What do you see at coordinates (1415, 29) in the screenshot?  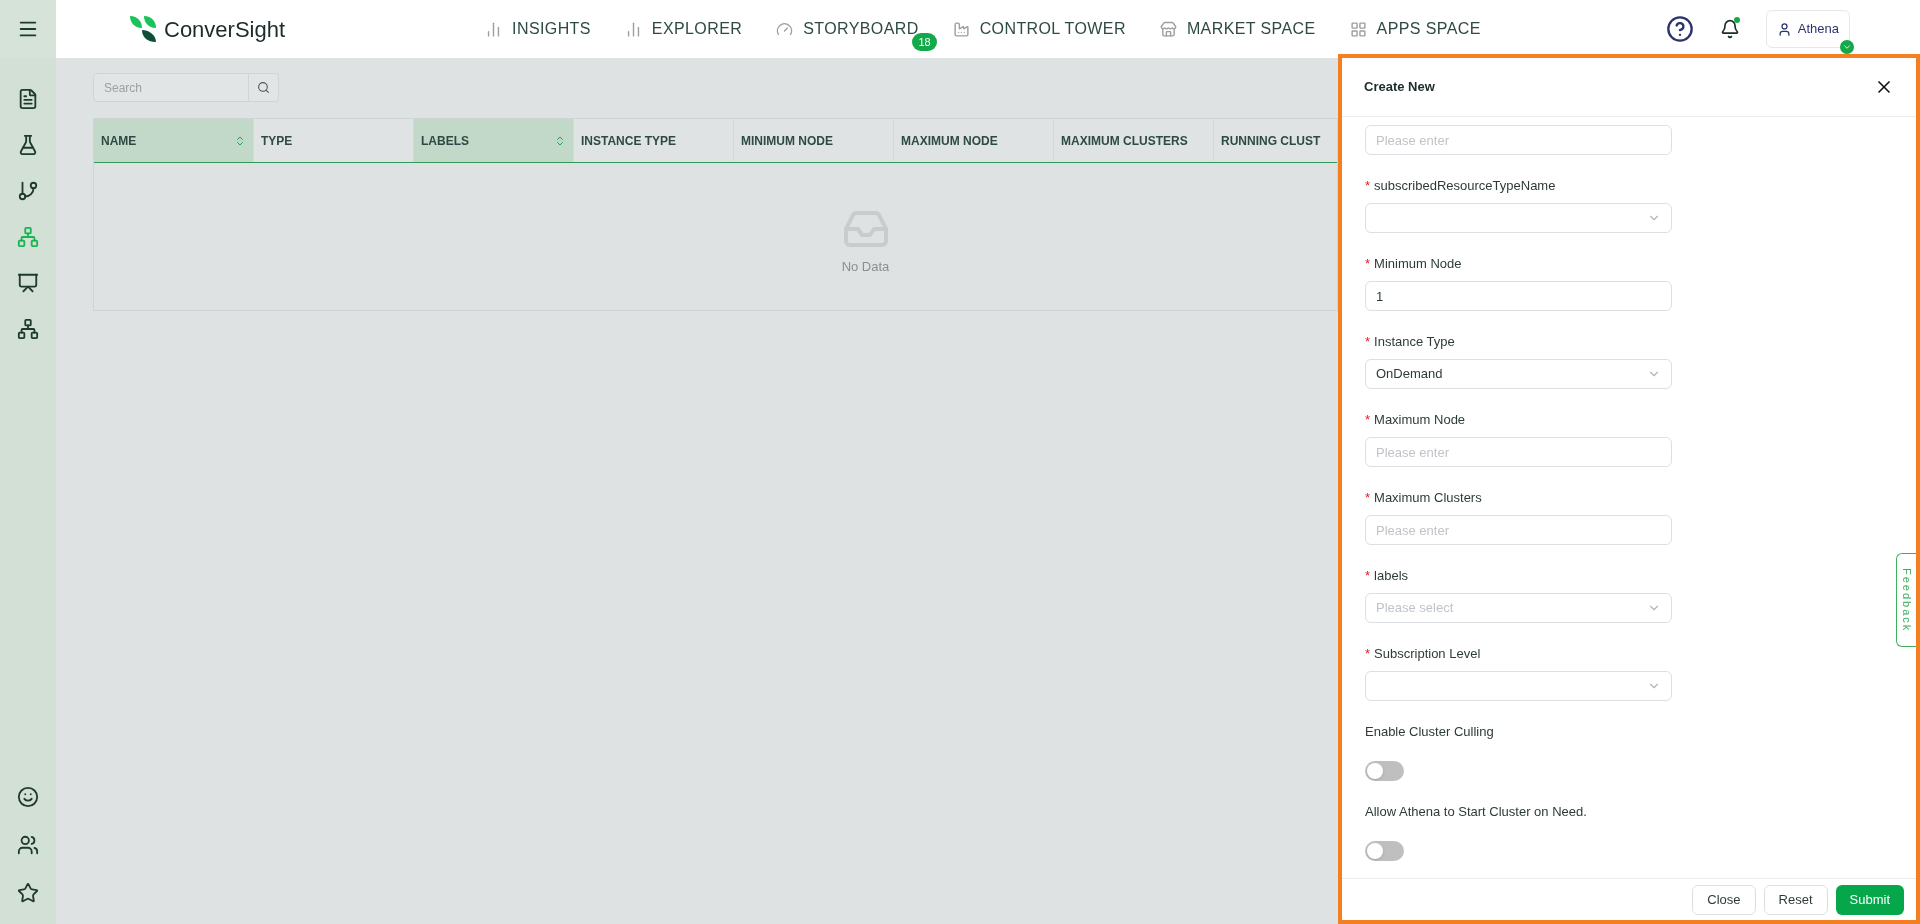 I see `nav-link: APPS SPACE` at bounding box center [1415, 29].